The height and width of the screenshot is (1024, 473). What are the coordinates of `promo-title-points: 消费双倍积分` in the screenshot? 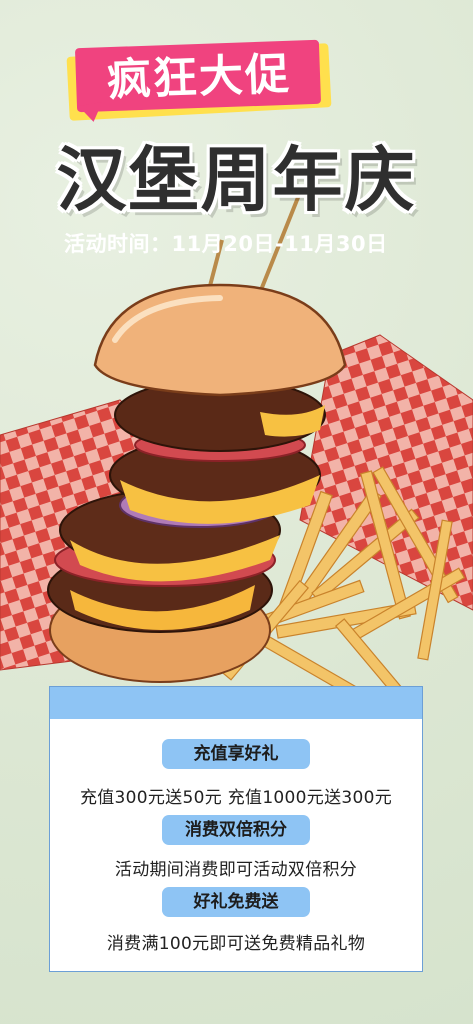 It's located at (236, 830).